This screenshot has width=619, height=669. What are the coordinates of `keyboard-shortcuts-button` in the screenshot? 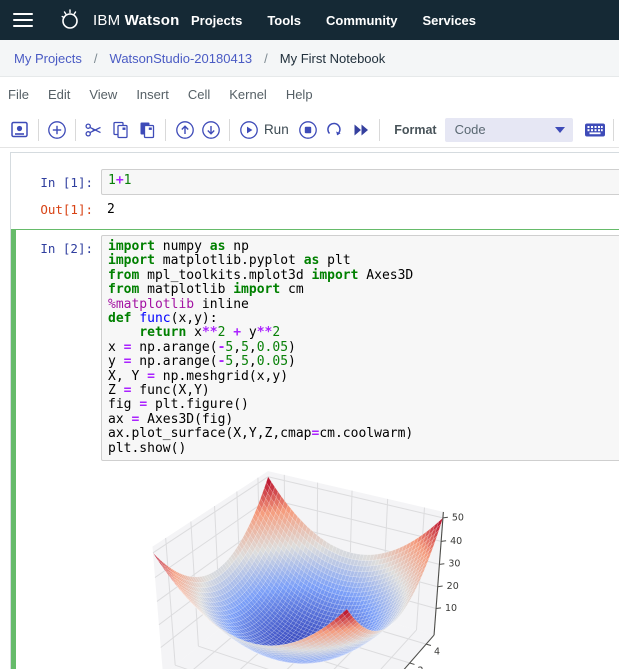 It's located at (595, 130).